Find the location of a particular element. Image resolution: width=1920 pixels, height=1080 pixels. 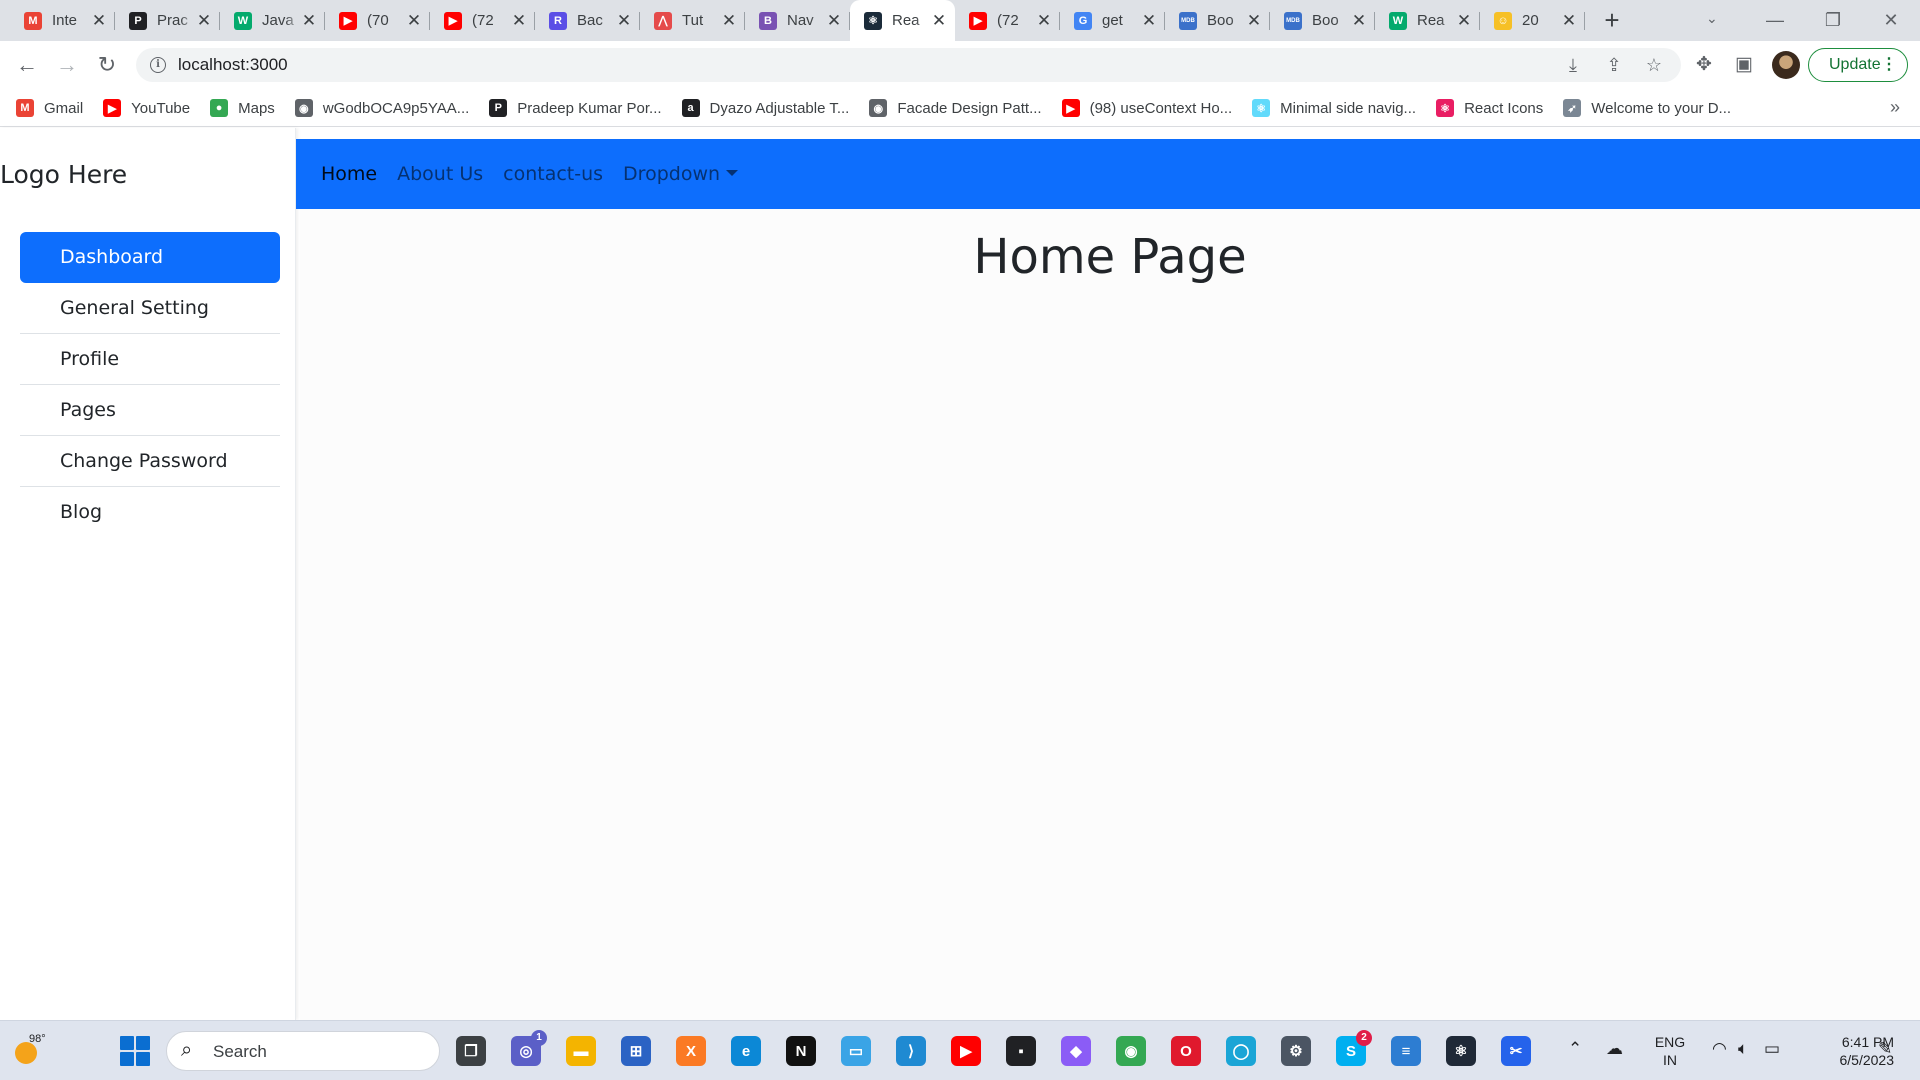

browser-tab: P Prac ✕ is located at coordinates (167, 20).